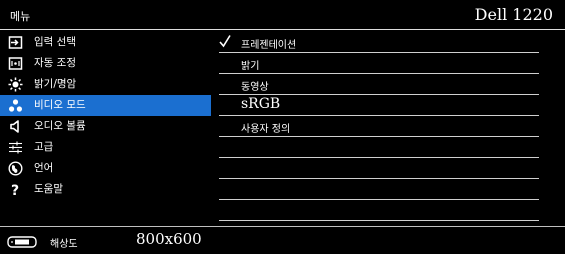  I want to click on option-custom: 사용자 정의, so click(379, 127).